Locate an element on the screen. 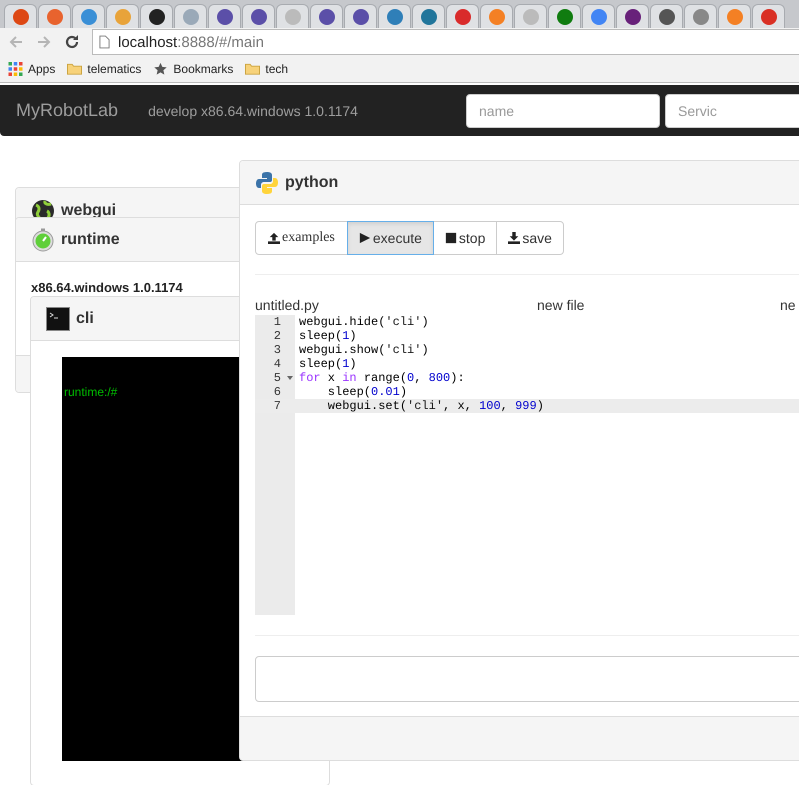 The image size is (799, 785). code-line: webgui.hide('cli') is located at coordinates (364, 322).